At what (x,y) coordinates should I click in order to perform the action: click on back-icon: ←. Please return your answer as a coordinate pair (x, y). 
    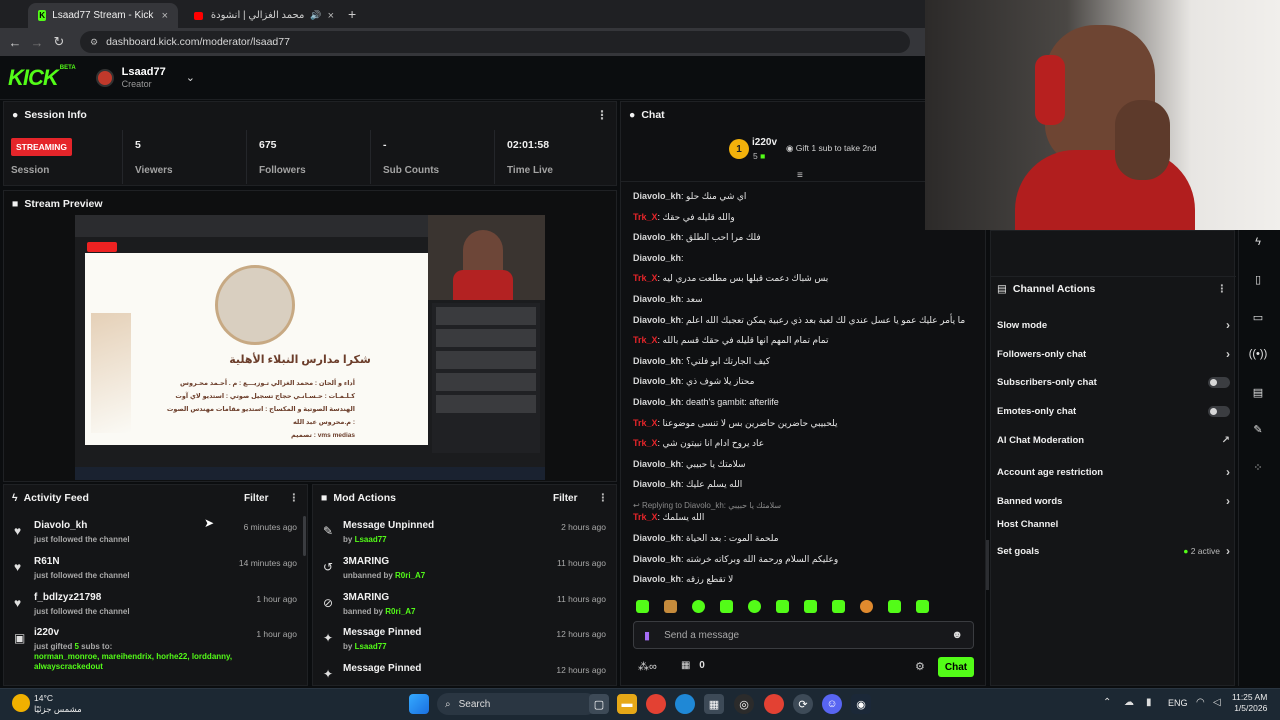
    Looking at the image, I should click on (15, 42).